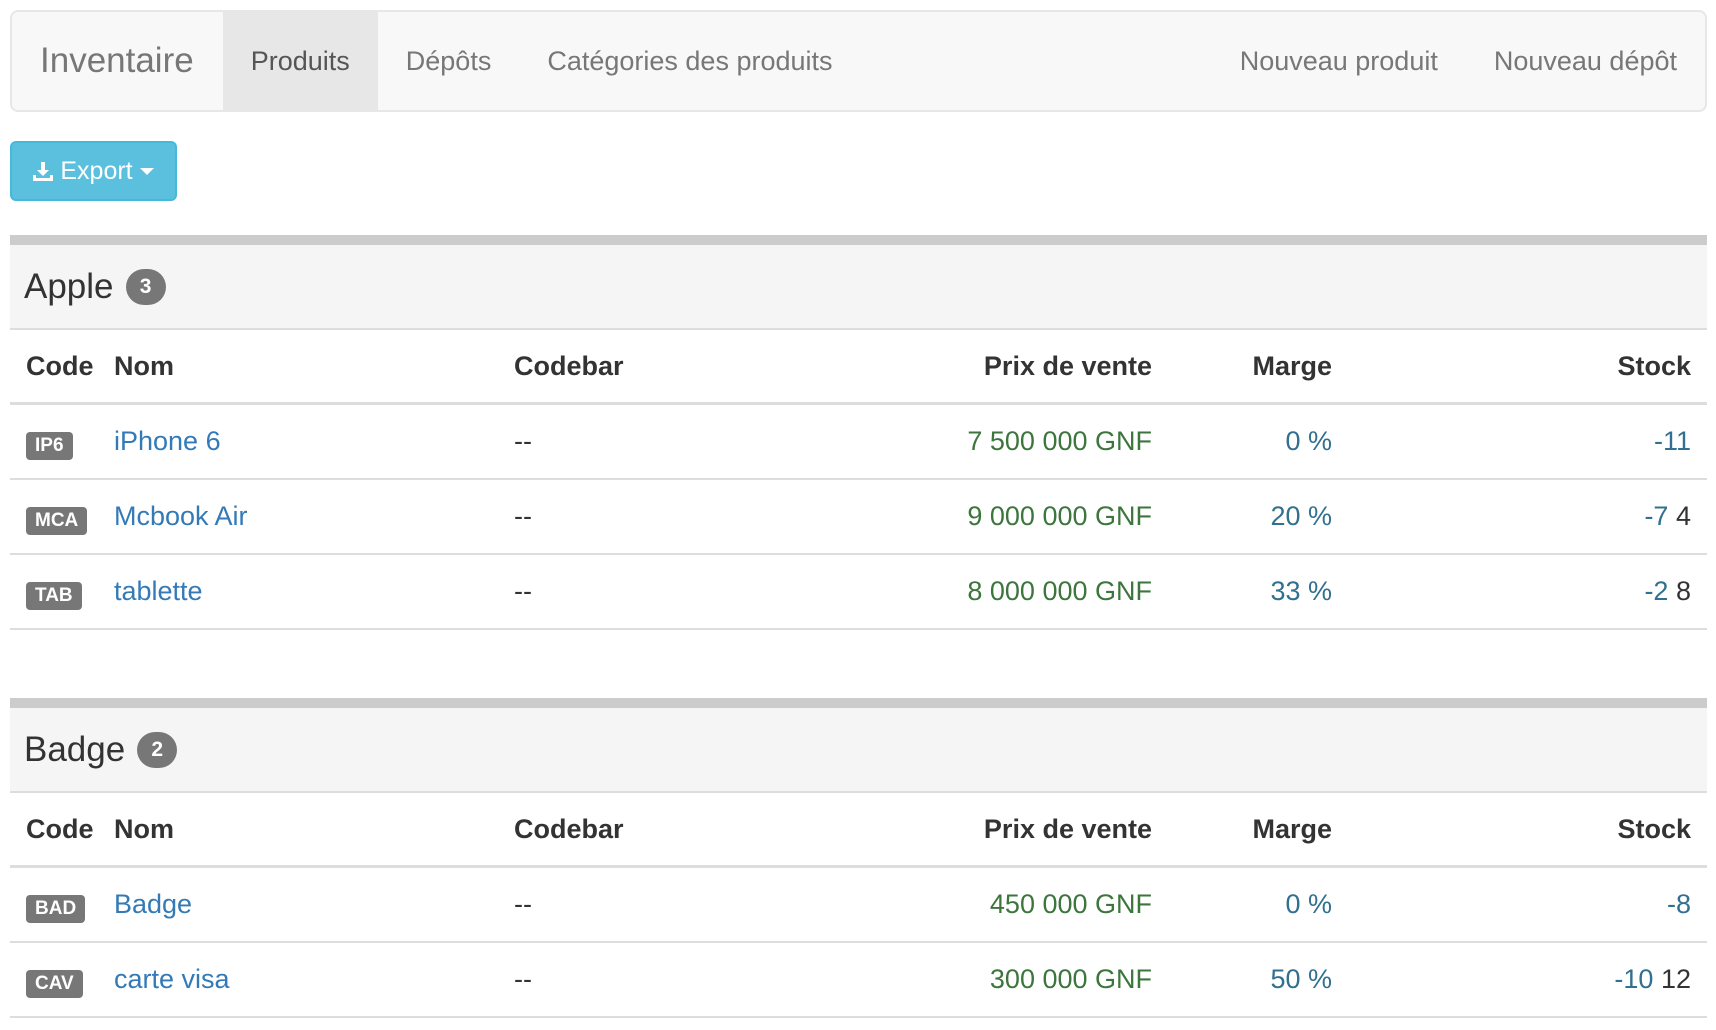 The width and height of the screenshot is (1716, 1030). I want to click on product-name-link: carte visa, so click(172, 979).